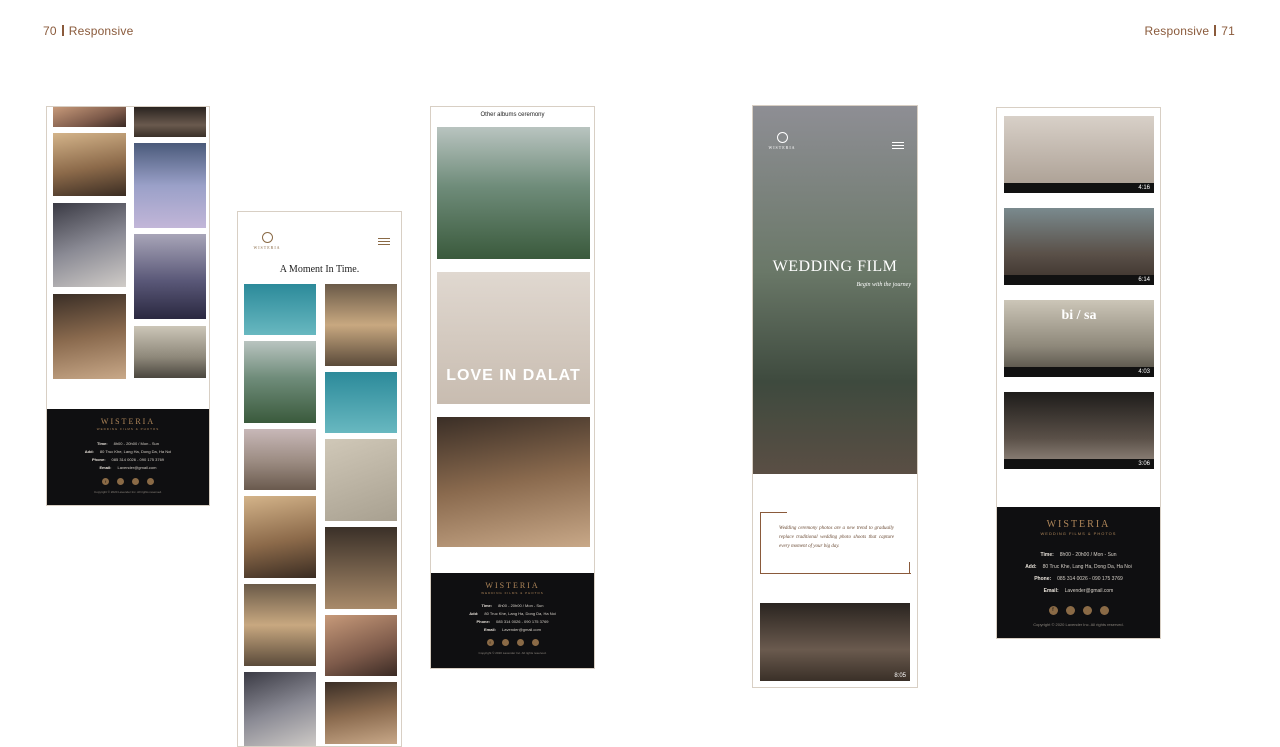 The height and width of the screenshot is (747, 1280). Describe the element at coordinates (835, 642) in the screenshot. I see `video-thumbnail: 8:05` at that location.